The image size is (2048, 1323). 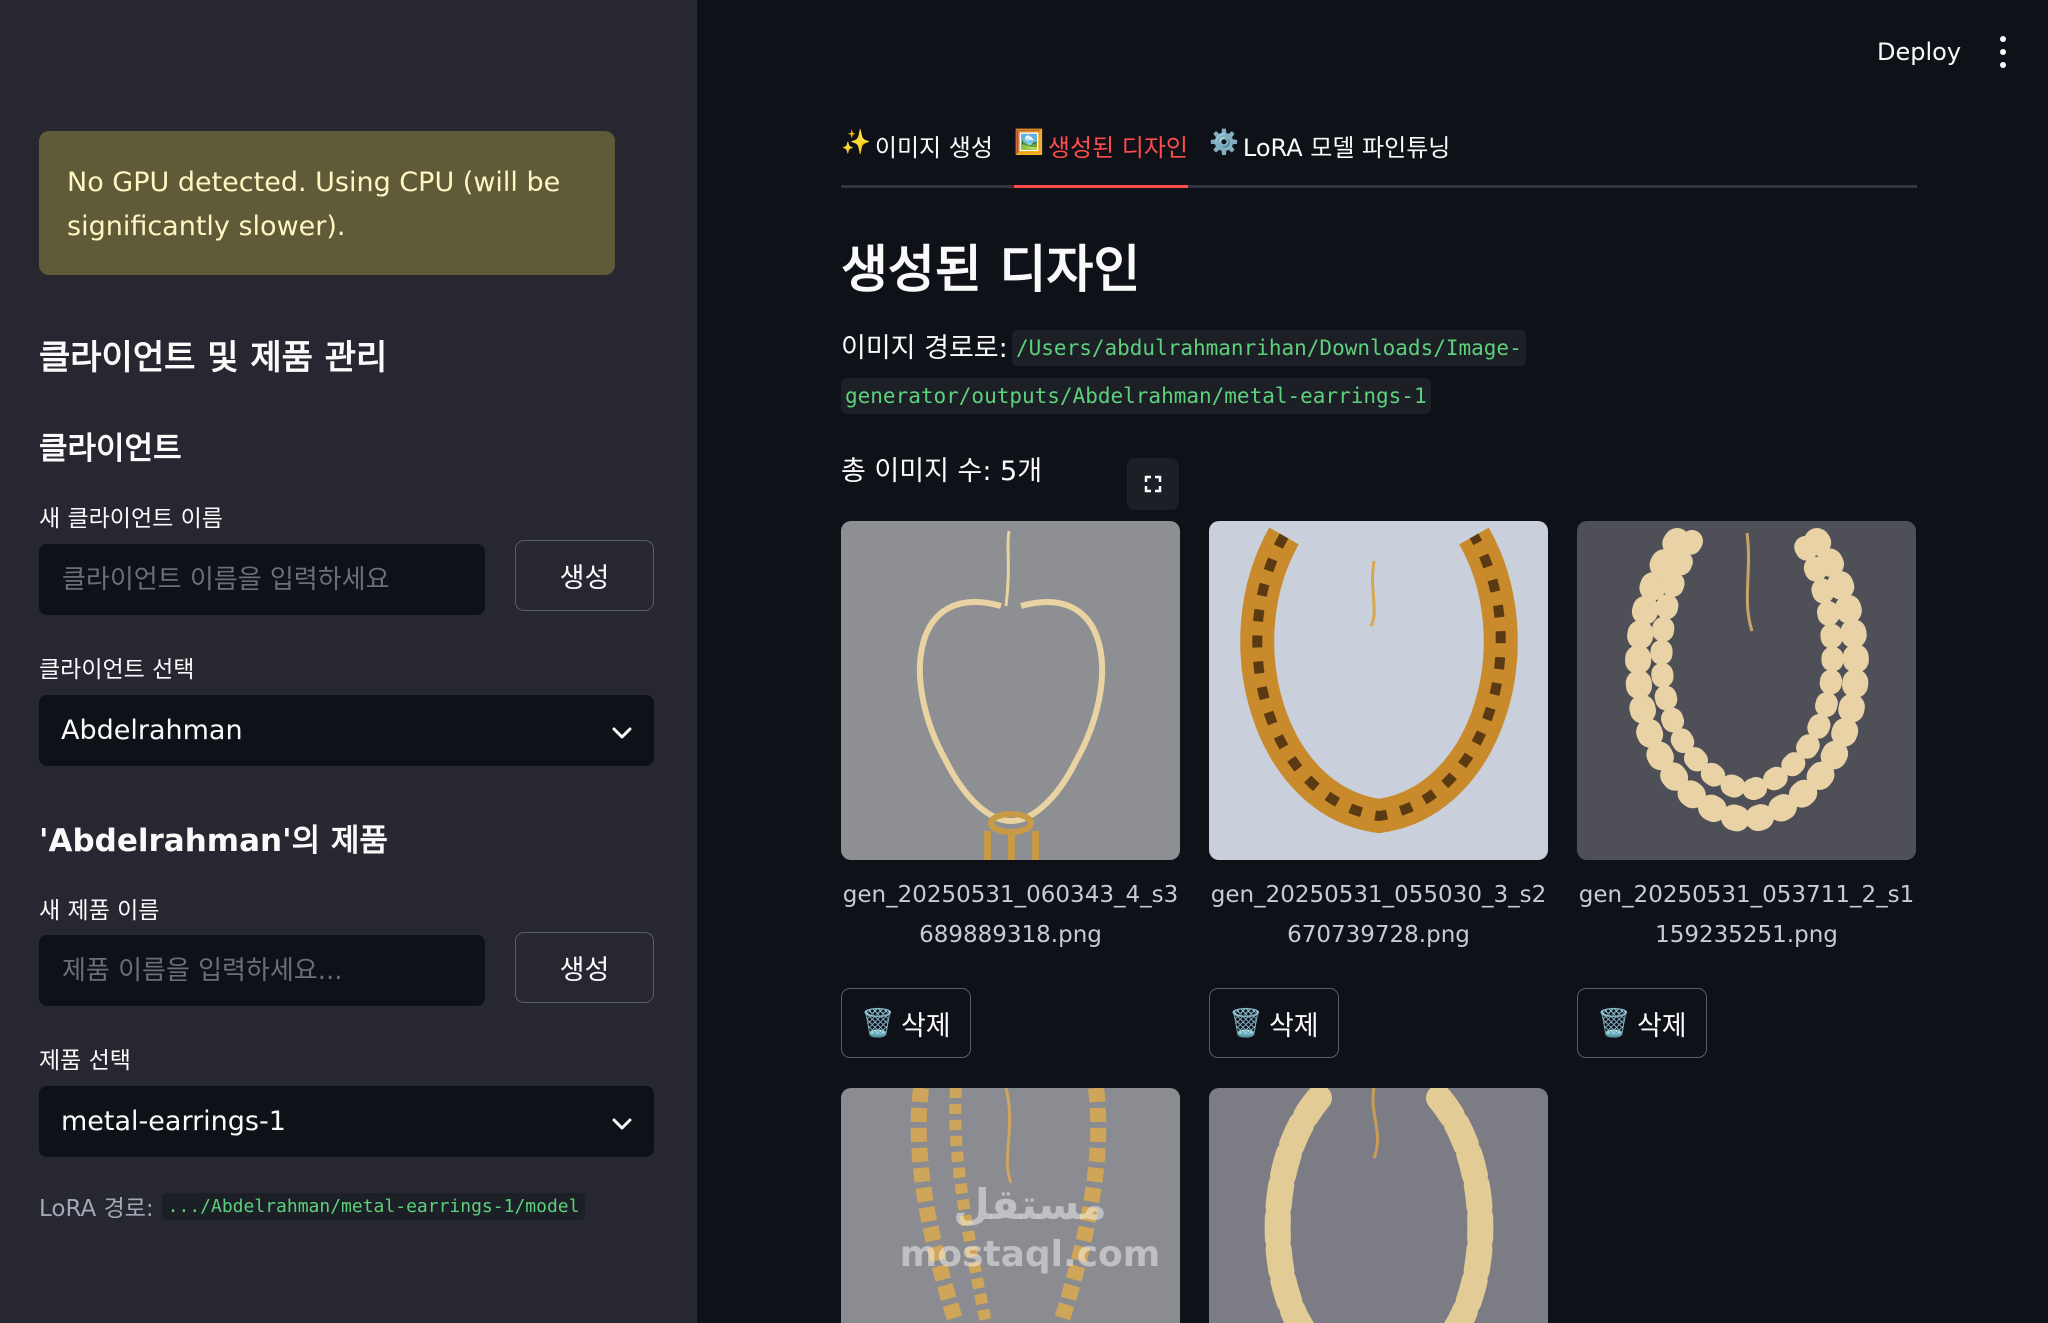 I want to click on fullscreen-icon, so click(x=1153, y=484).